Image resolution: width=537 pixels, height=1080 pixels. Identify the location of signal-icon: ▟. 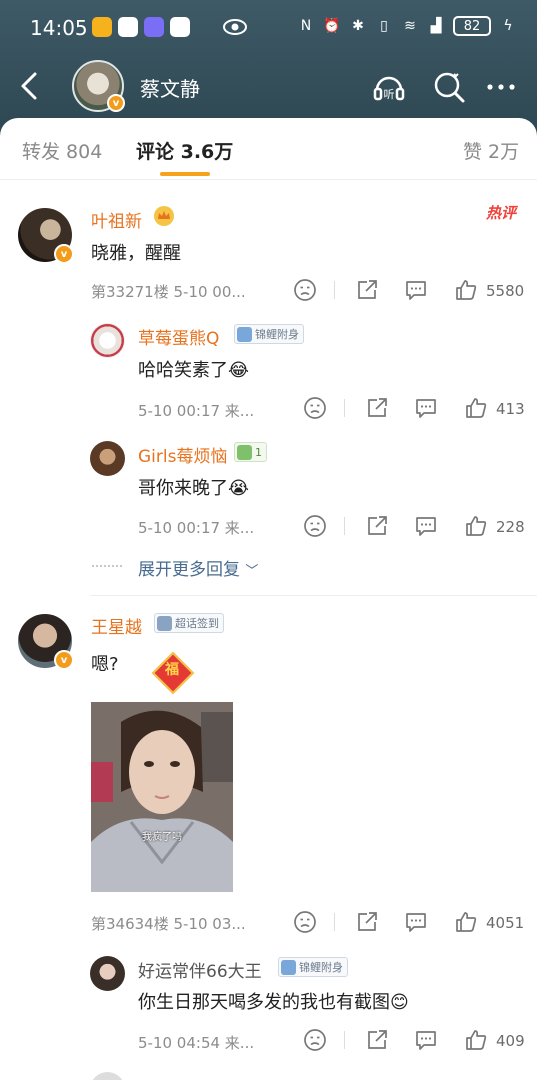
(436, 26).